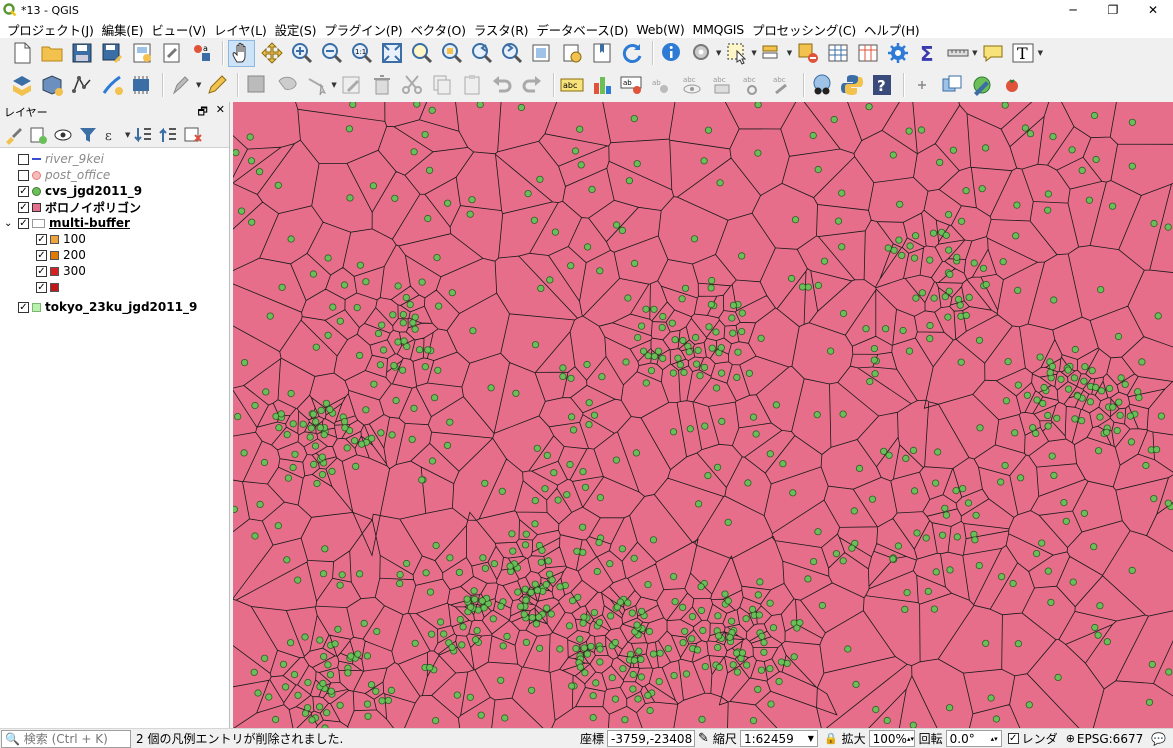  Describe the element at coordinates (202, 112) in the screenshot. I see `float-panel-button: 🗗` at that location.